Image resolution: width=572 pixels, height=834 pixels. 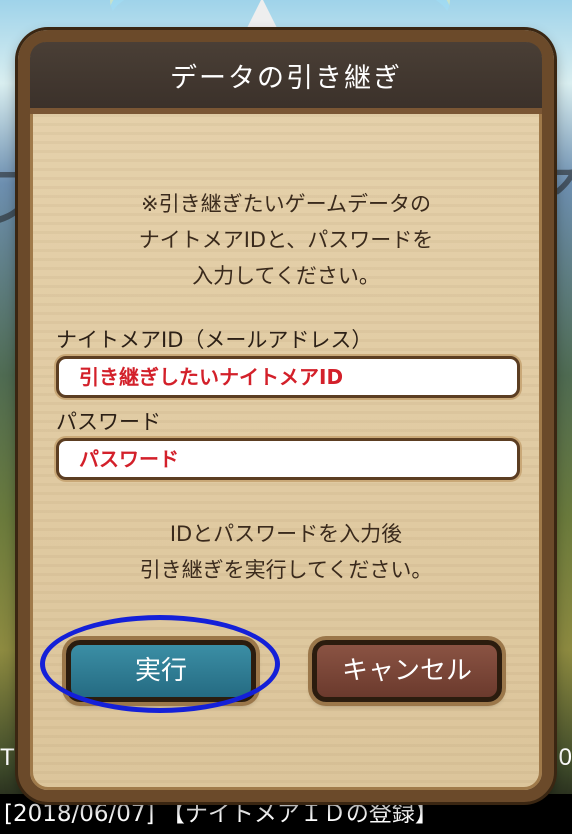 I want to click on background-text-right: 0, so click(x=565, y=757).